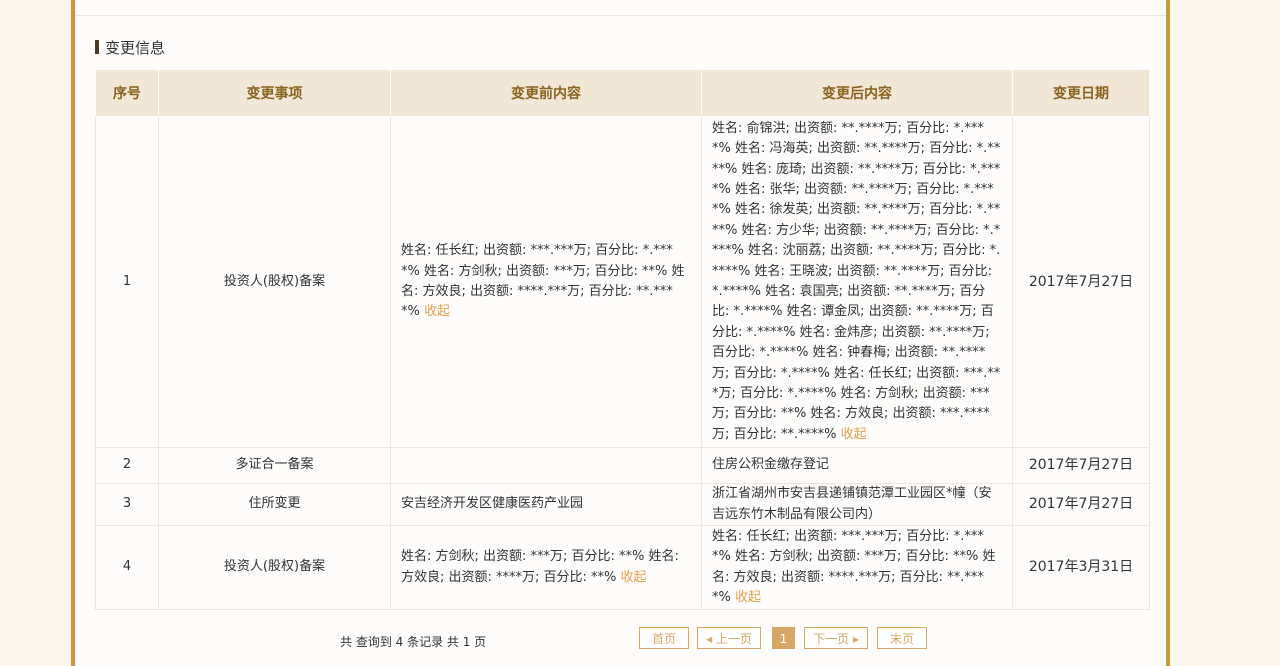  What do you see at coordinates (274, 93) in the screenshot?
I see `header-item: 变更事项` at bounding box center [274, 93].